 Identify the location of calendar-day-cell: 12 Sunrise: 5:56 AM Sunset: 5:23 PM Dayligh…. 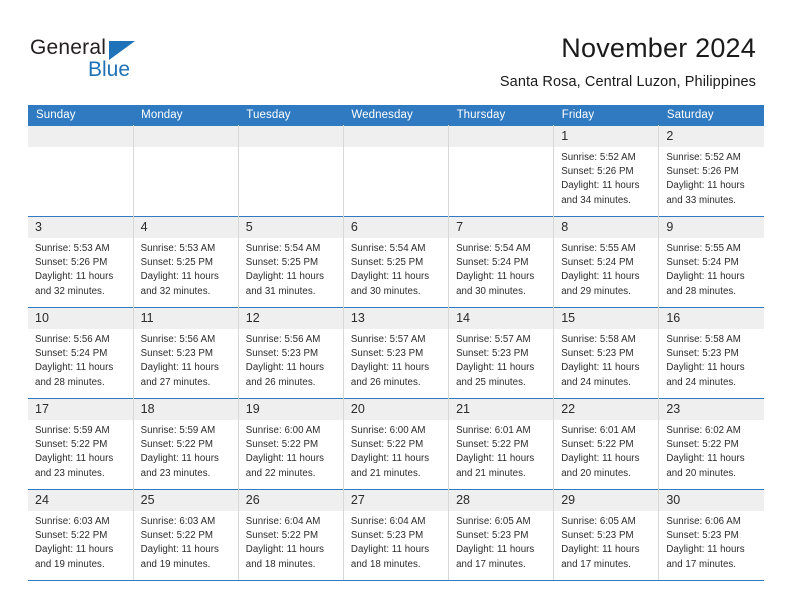
(290, 353).